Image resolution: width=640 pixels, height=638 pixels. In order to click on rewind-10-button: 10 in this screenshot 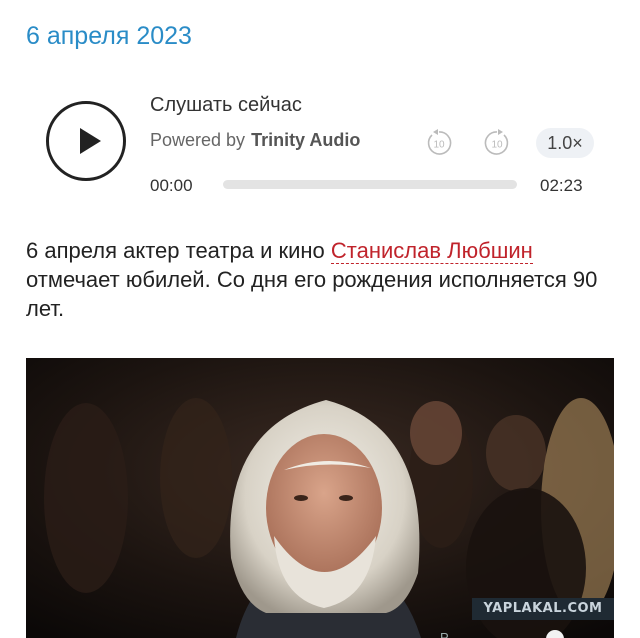, I will do `click(439, 143)`.